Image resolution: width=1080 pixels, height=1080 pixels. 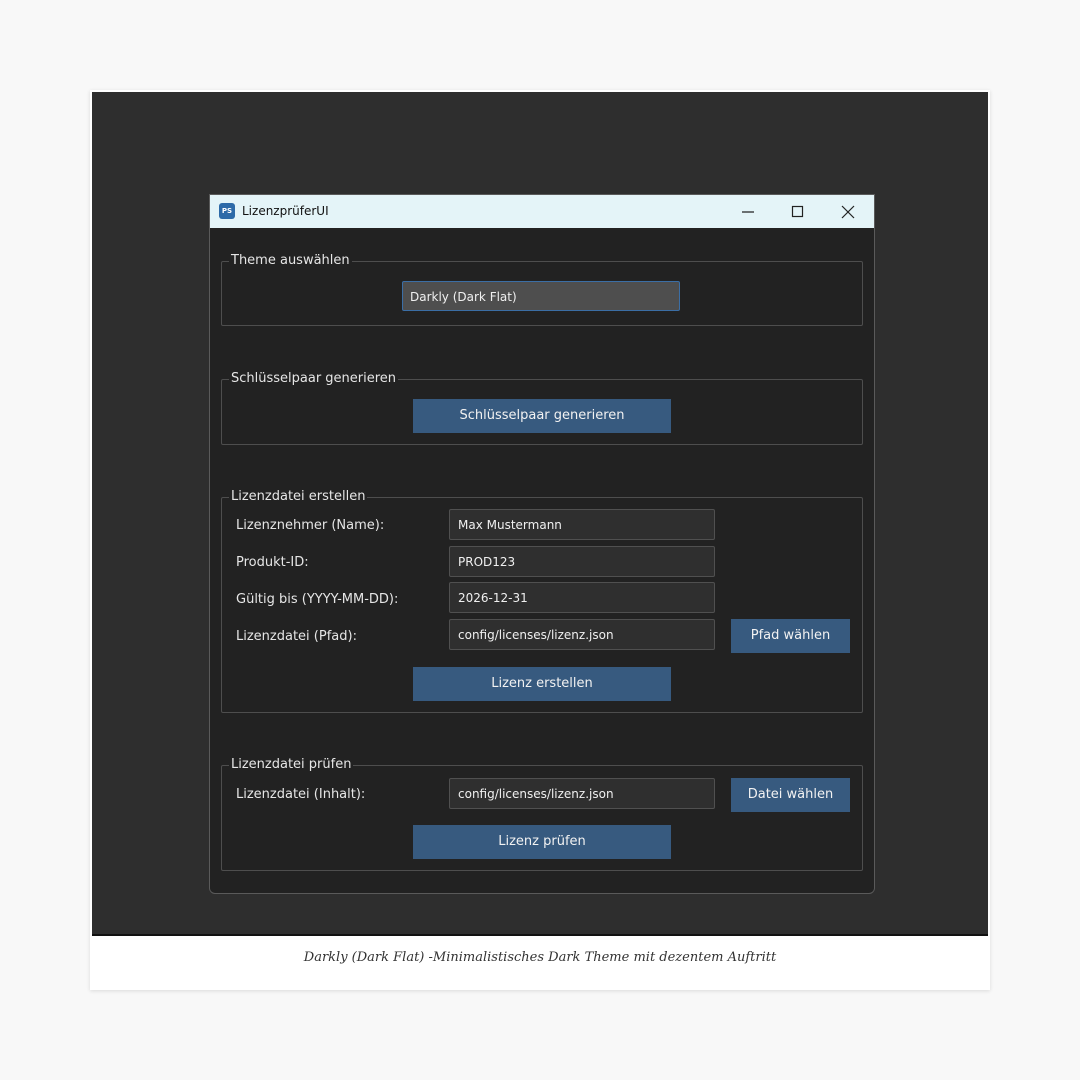 What do you see at coordinates (317, 599) in the screenshot?
I see `valid-until-label: Gültig bis (YYYY-MM-DD):` at bounding box center [317, 599].